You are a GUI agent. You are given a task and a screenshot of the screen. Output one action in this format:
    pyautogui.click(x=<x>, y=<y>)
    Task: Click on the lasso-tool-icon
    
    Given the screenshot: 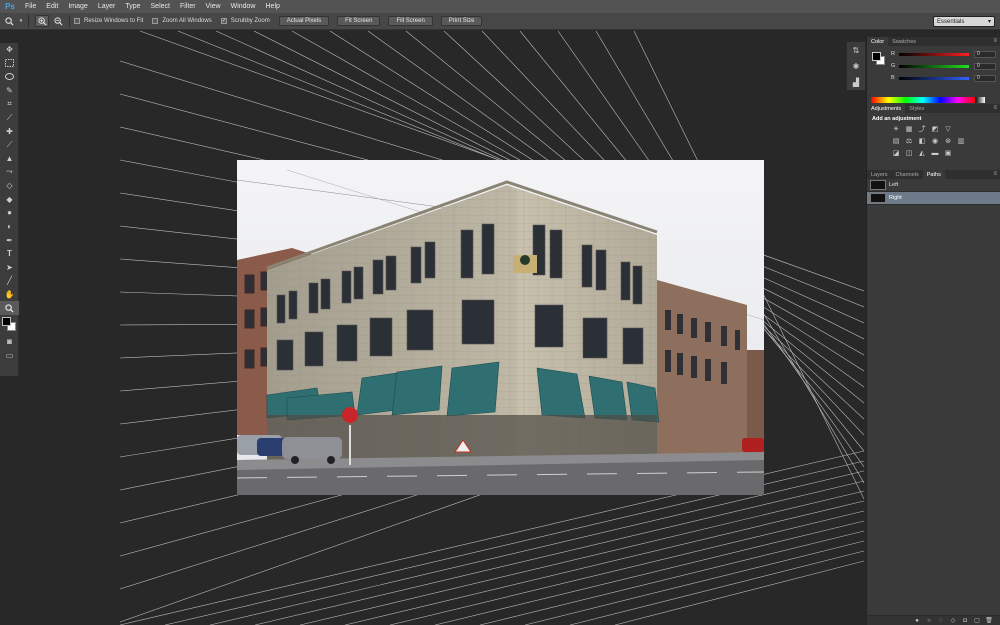 What is the action you would take?
    pyautogui.click(x=9, y=77)
    